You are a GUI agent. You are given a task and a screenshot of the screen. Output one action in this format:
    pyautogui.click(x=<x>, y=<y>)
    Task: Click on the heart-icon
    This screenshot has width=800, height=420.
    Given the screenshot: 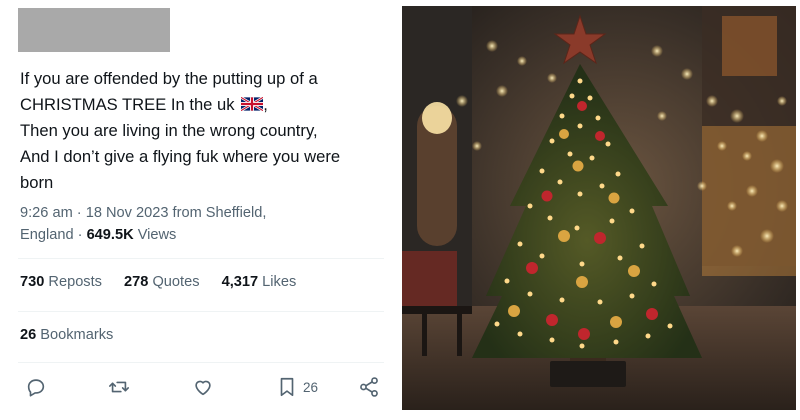 What is the action you would take?
    pyautogui.click(x=203, y=388)
    